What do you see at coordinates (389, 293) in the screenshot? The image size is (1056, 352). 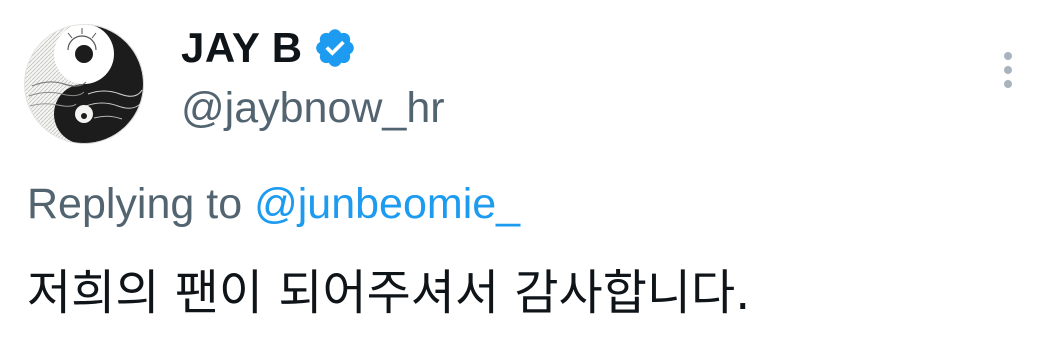 I see `tweet-text: 저희의 팬이 되어주셔서 감사합니다.` at bounding box center [389, 293].